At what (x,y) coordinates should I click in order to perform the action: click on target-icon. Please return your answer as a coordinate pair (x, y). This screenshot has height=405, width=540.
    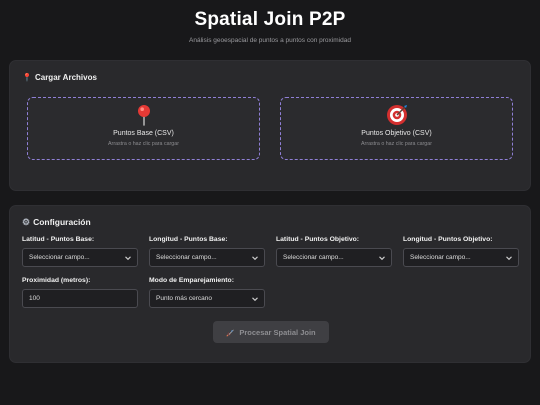
    Looking at the image, I should click on (396, 115).